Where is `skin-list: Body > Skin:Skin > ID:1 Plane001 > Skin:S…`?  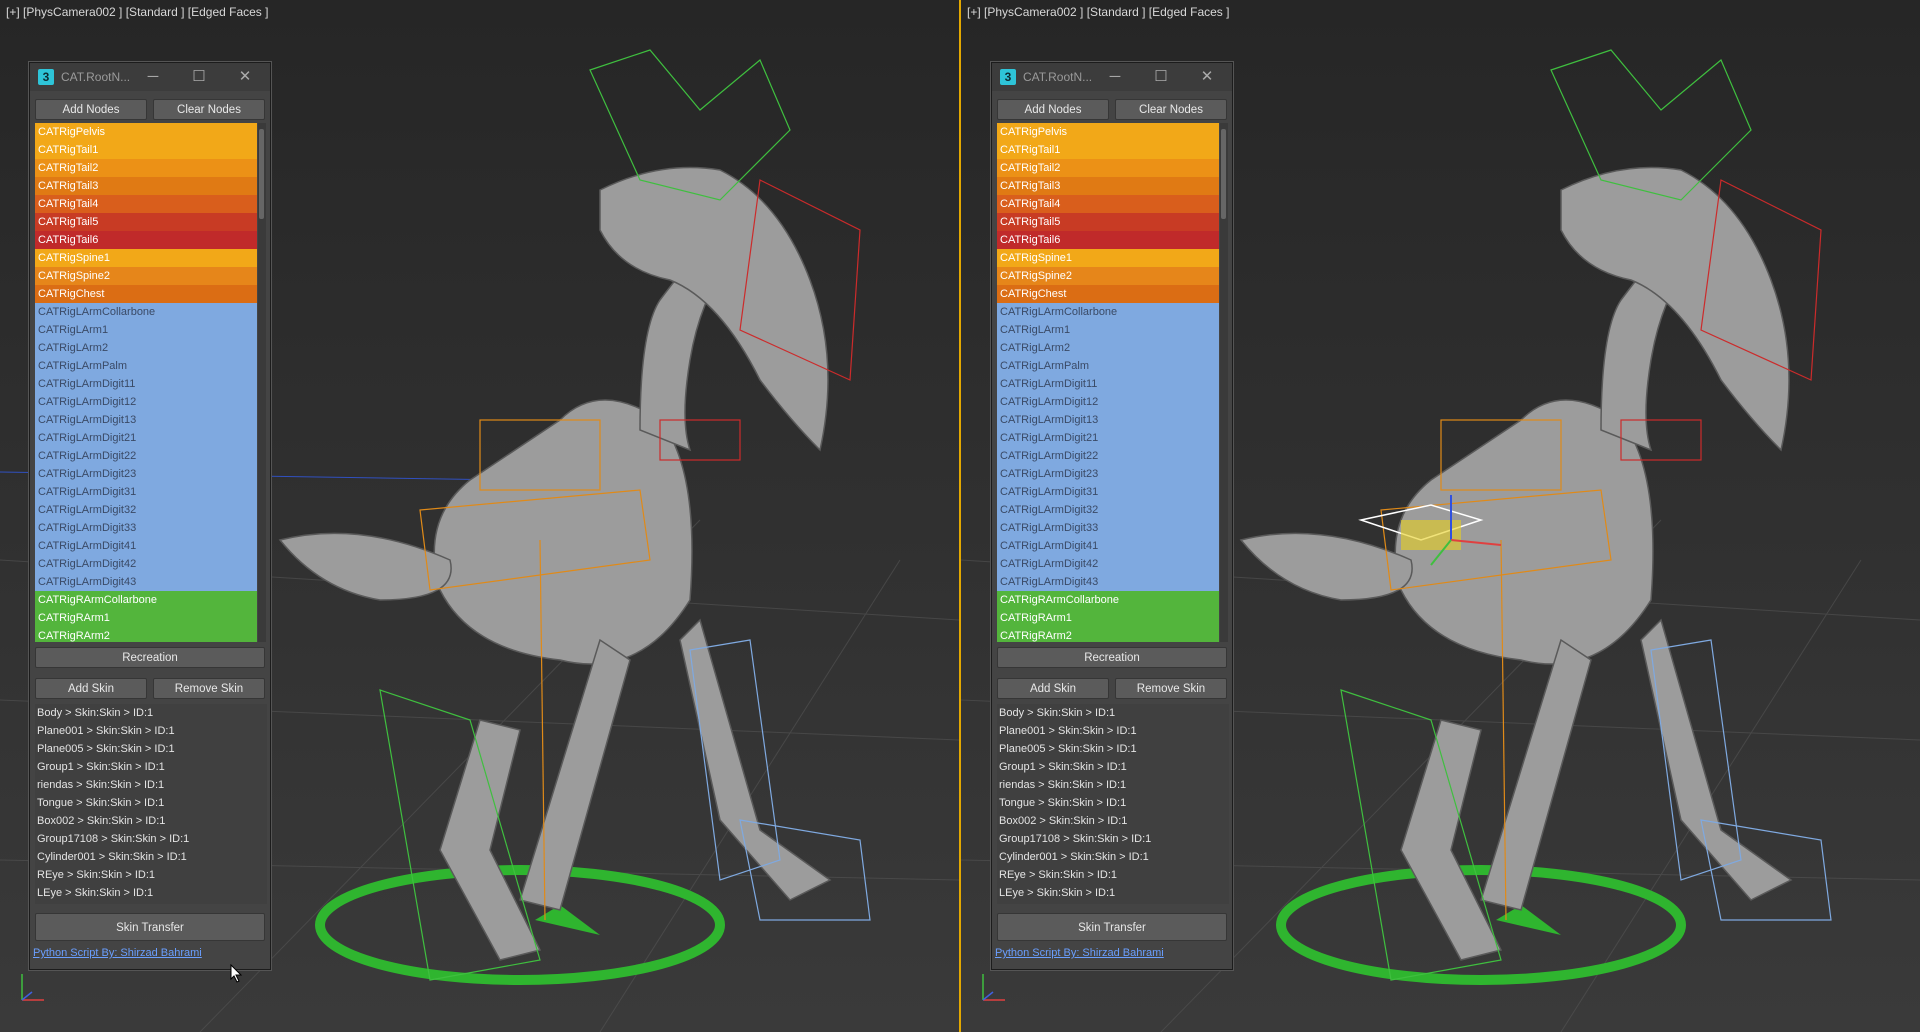
skin-list: Body > Skin:Skin > ID:1 Plane001 > Skin:S… is located at coordinates (1113, 804).